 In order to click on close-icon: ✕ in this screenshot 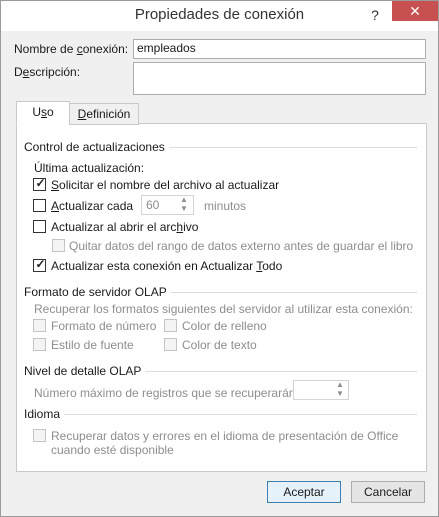, I will do `click(415, 11)`.